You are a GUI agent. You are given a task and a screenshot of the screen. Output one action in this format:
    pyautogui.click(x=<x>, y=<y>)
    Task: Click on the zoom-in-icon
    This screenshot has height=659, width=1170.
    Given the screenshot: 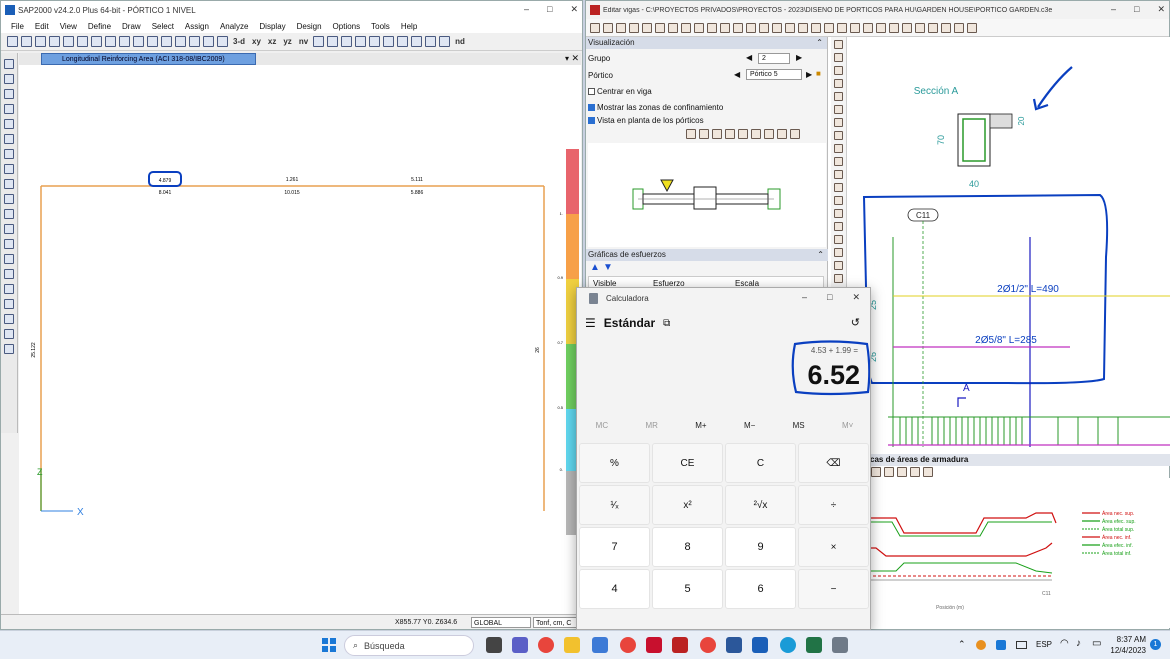 What is the action you would take?
    pyautogui.click(x=166, y=41)
    